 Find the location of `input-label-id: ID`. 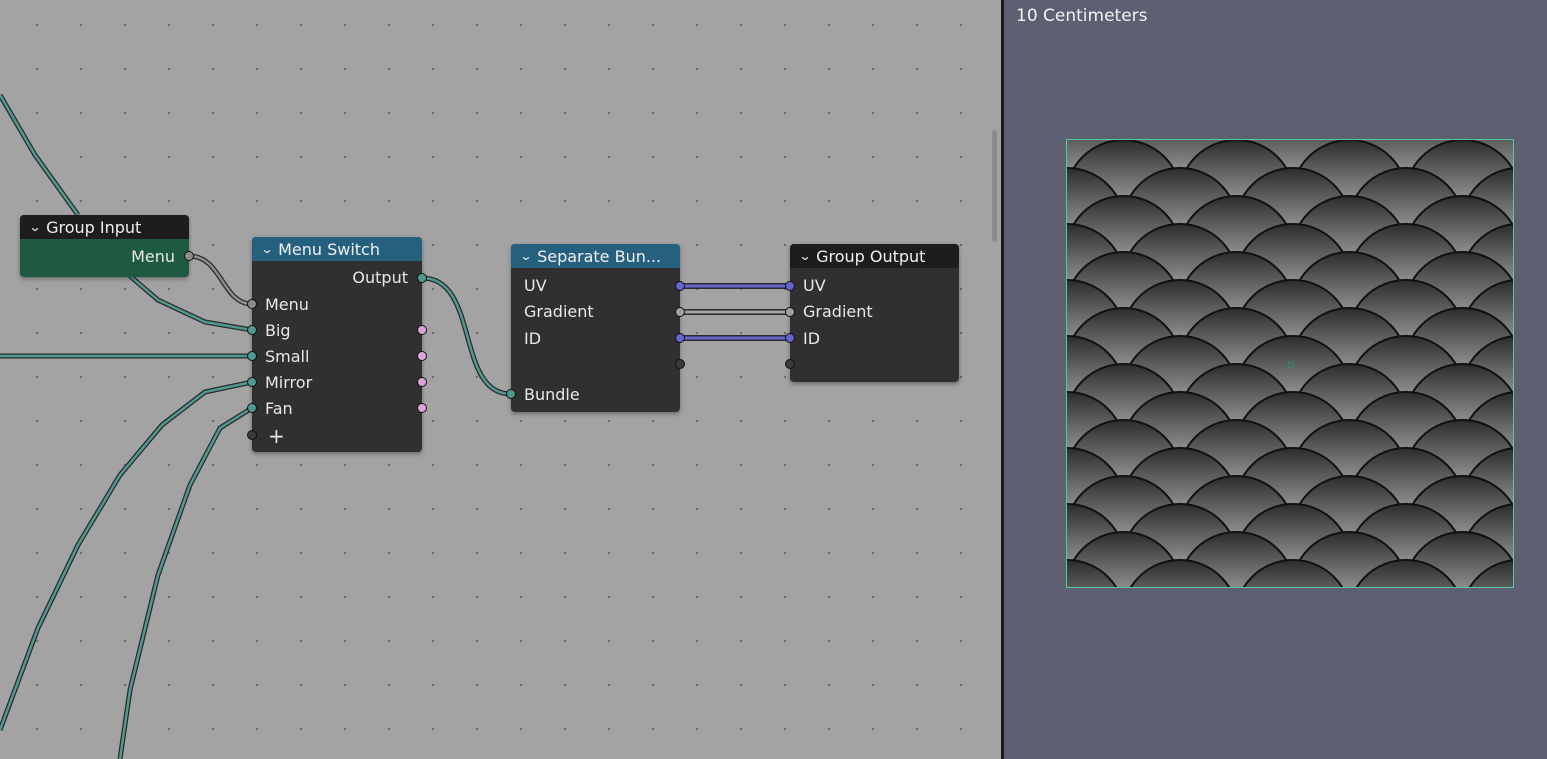

input-label-id: ID is located at coordinates (812, 338).